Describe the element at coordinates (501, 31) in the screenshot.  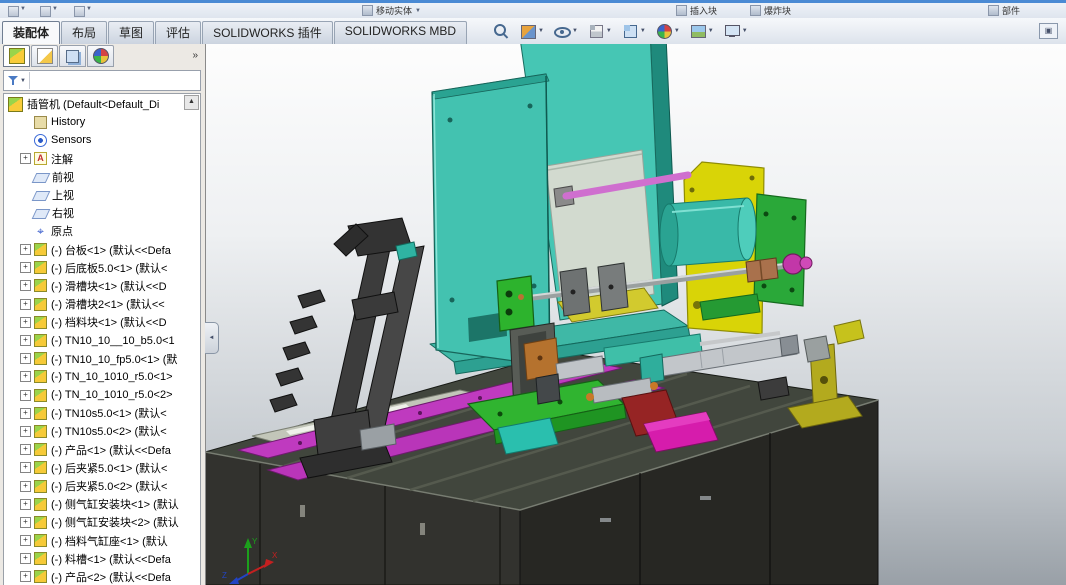
I see `zoom-fit-button` at that location.